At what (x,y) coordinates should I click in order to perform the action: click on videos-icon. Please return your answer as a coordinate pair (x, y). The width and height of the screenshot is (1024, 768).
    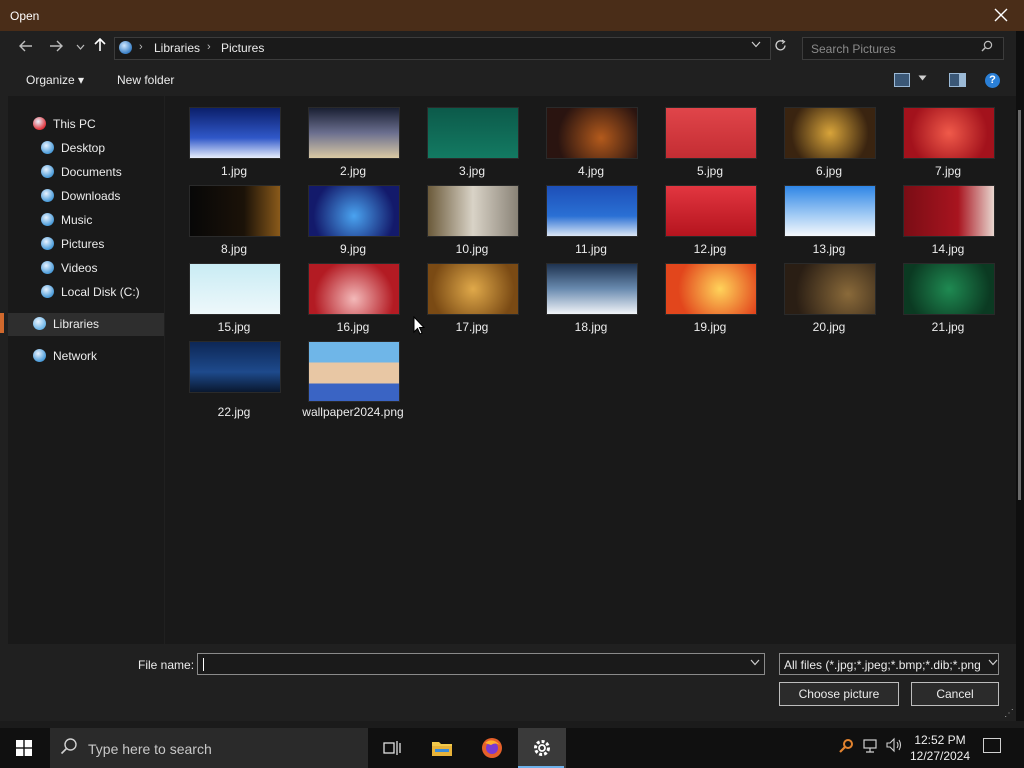
    Looking at the image, I should click on (47, 267).